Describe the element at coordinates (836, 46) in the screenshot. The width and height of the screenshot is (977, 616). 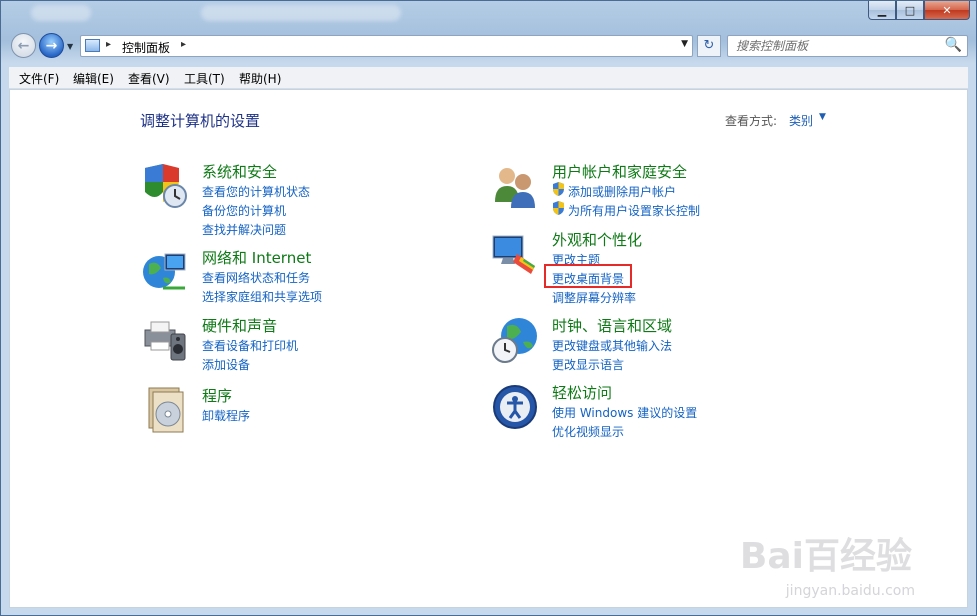
I see `search-input` at that location.